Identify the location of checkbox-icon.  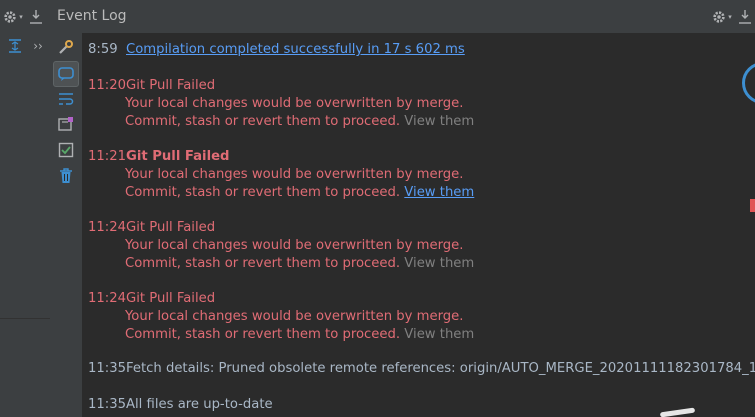
(66, 150).